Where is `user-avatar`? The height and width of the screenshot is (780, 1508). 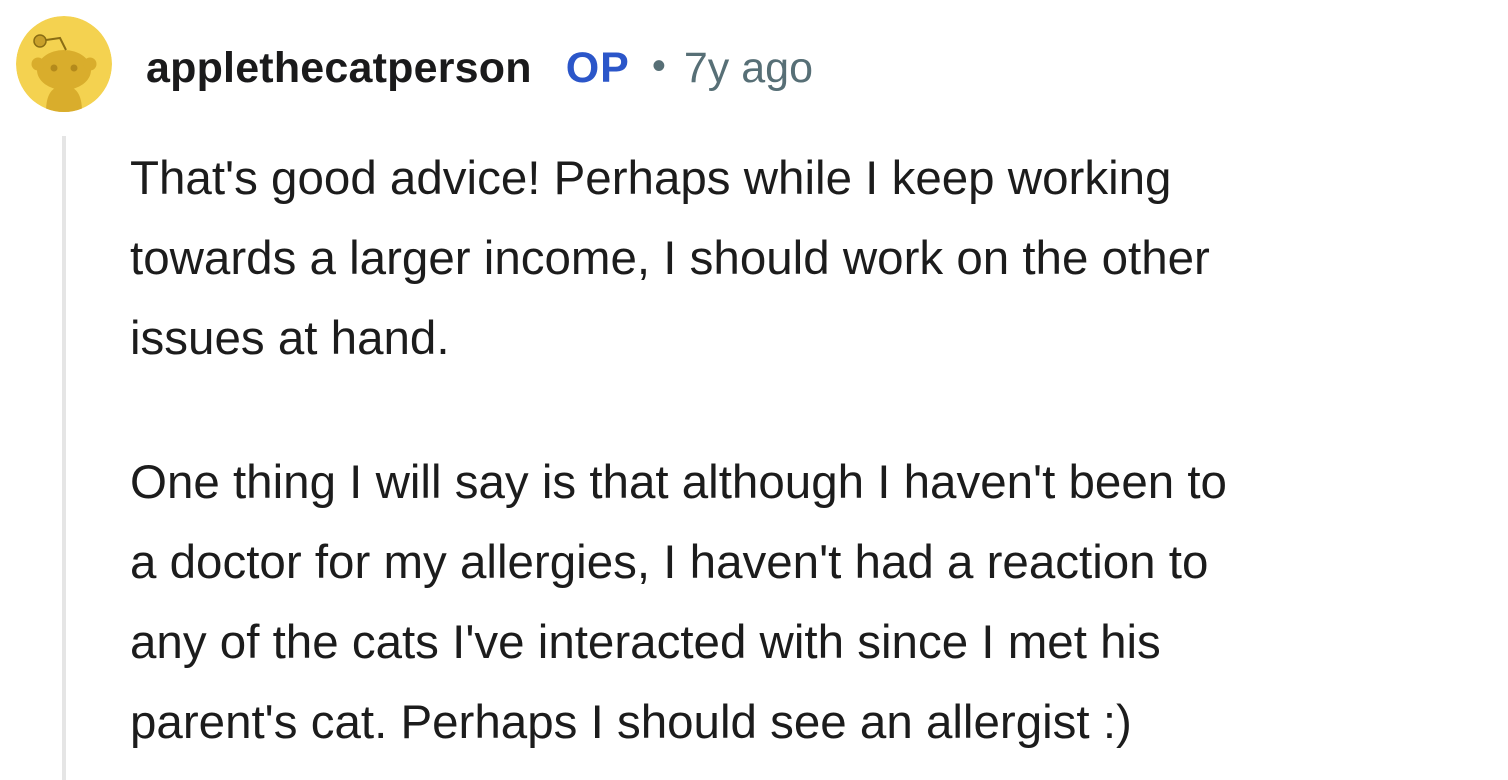 user-avatar is located at coordinates (64, 64).